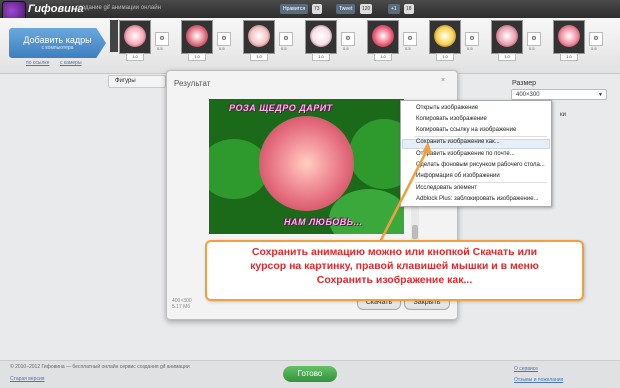 The image size is (620, 388). What do you see at coordinates (310, 374) in the screenshot?
I see `done-button: Готово` at bounding box center [310, 374].